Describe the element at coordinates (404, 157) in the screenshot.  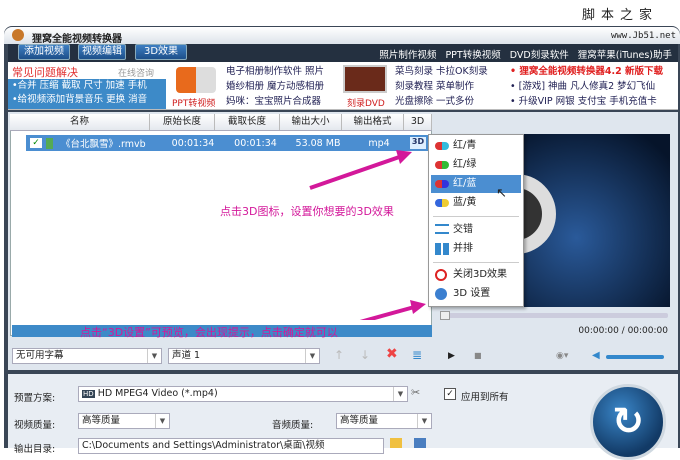
I see `arrowhead-icon` at that location.